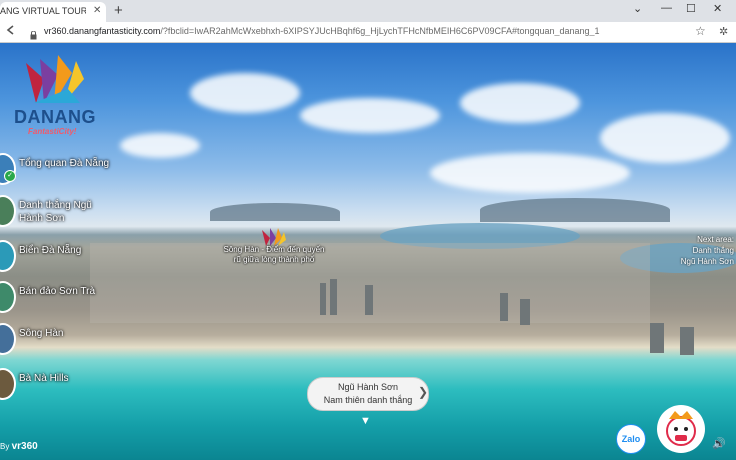  Describe the element at coordinates (637, 8) in the screenshot. I see `tab-search-icon: ⌄` at that location.